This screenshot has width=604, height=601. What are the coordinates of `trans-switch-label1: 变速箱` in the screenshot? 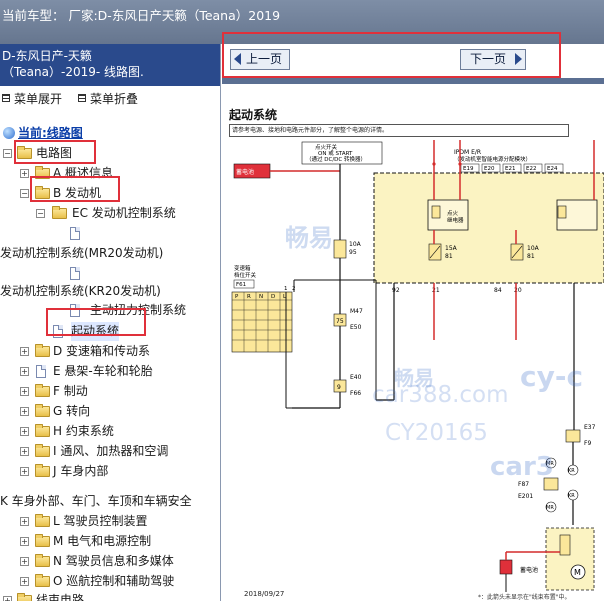 It's located at (242, 268).